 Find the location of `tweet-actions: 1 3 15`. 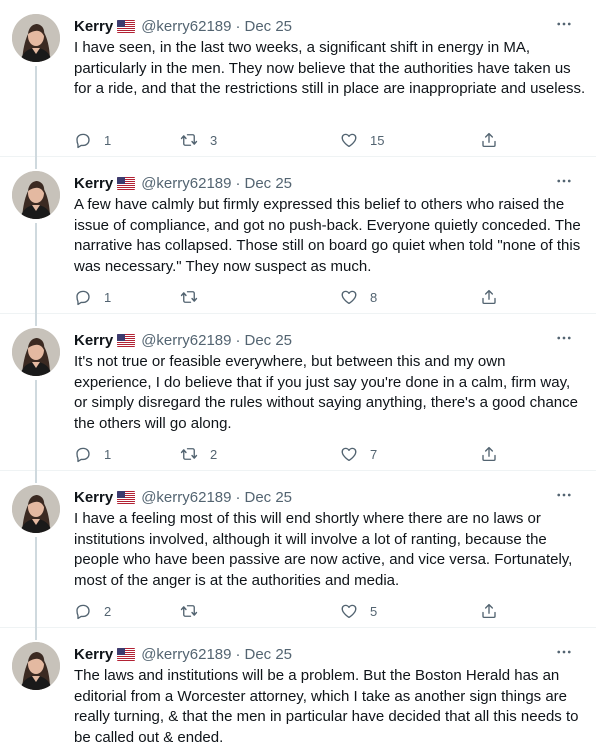

tweet-actions: 1 3 15 is located at coordinates (294, 140).